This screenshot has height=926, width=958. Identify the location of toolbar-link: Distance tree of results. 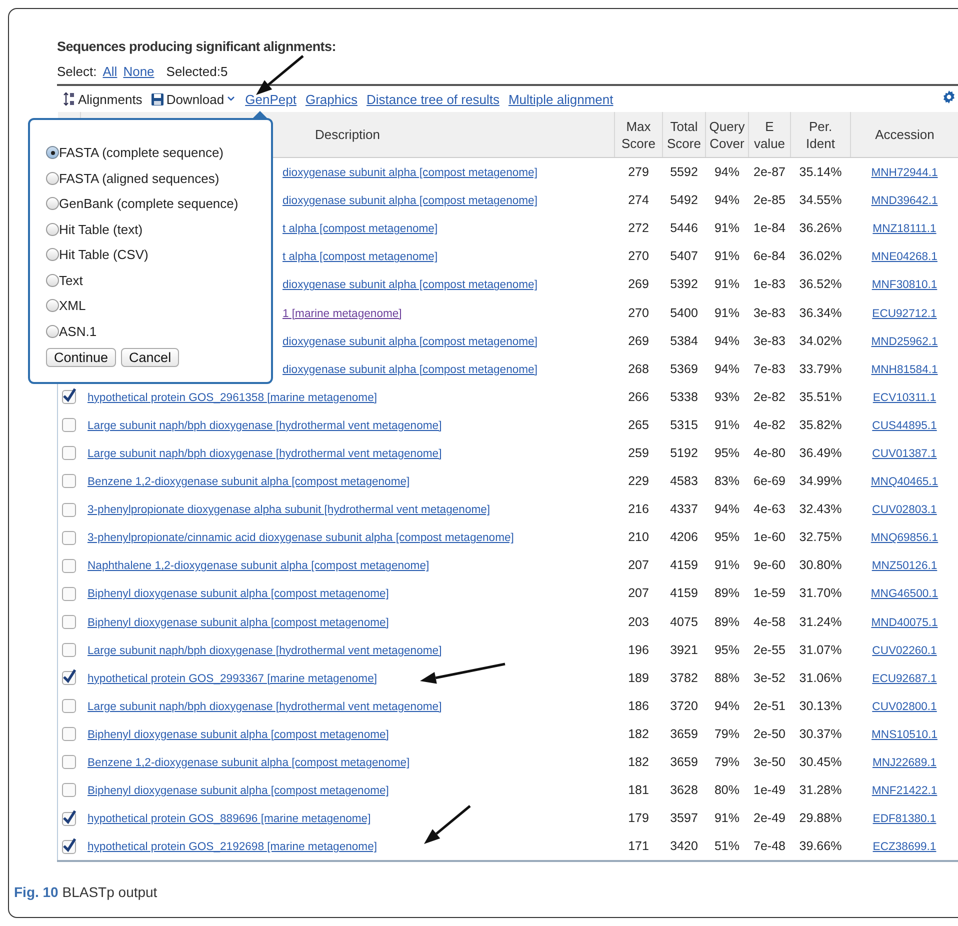
(433, 99).